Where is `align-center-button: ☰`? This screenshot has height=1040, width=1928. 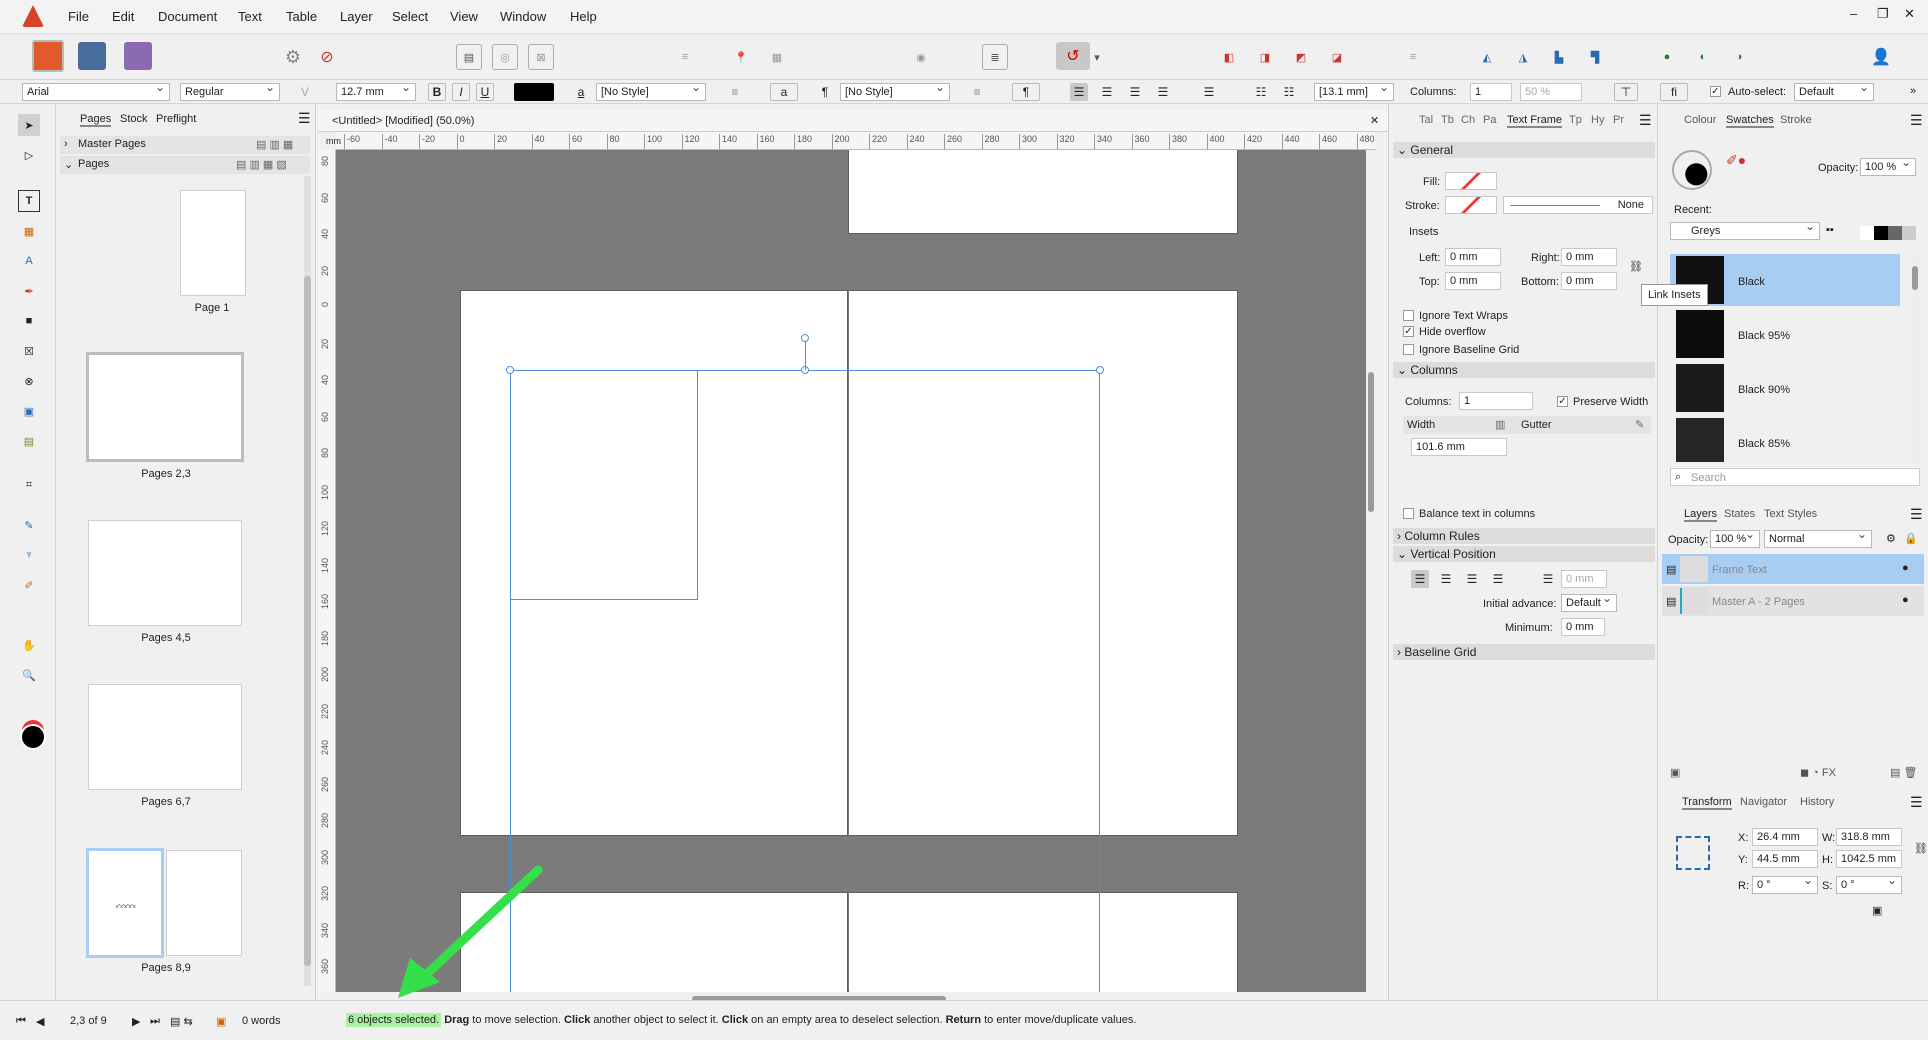 align-center-button: ☰ is located at coordinates (1107, 92).